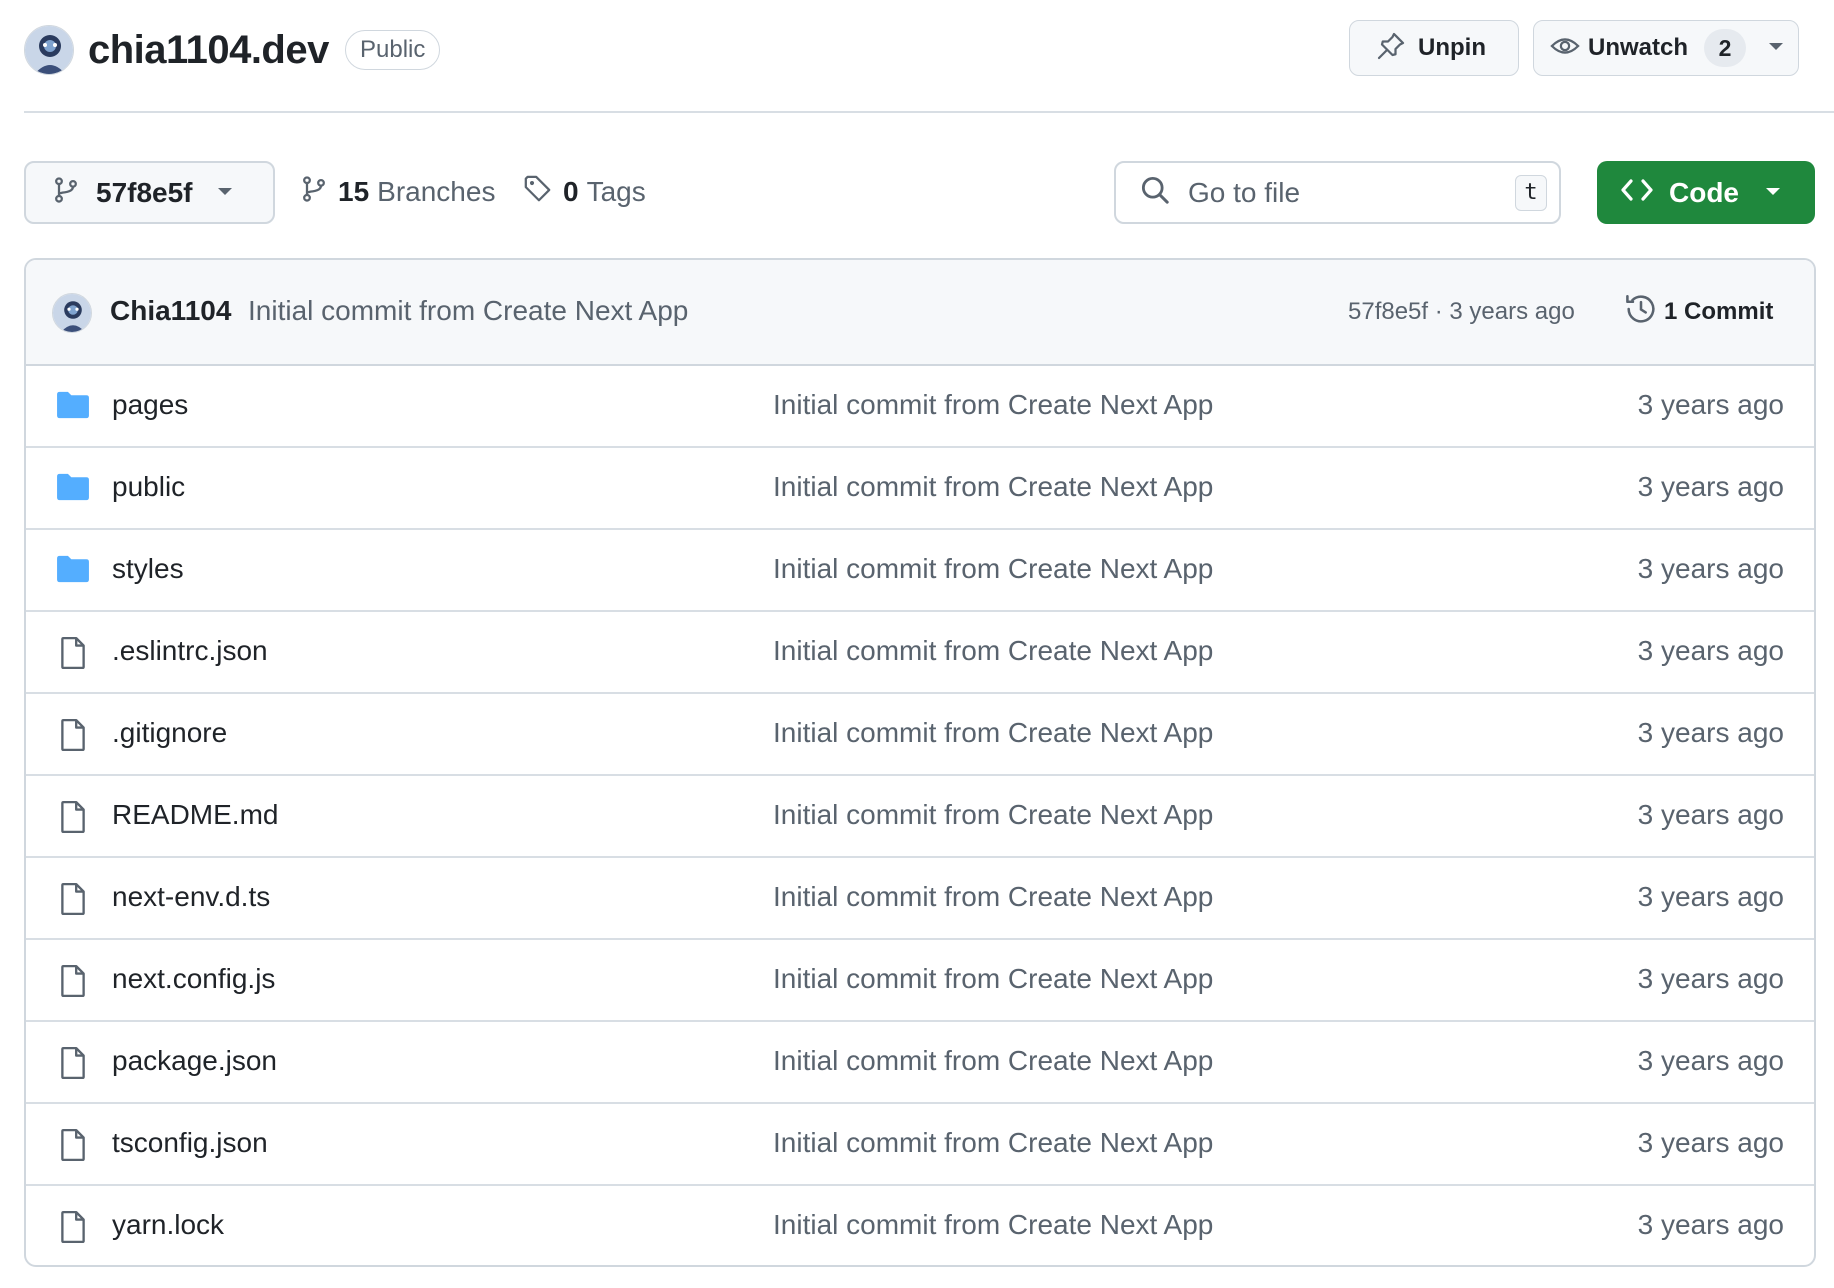 The height and width of the screenshot is (1288, 1834). I want to click on commit-author: Chia1104, so click(170, 311).